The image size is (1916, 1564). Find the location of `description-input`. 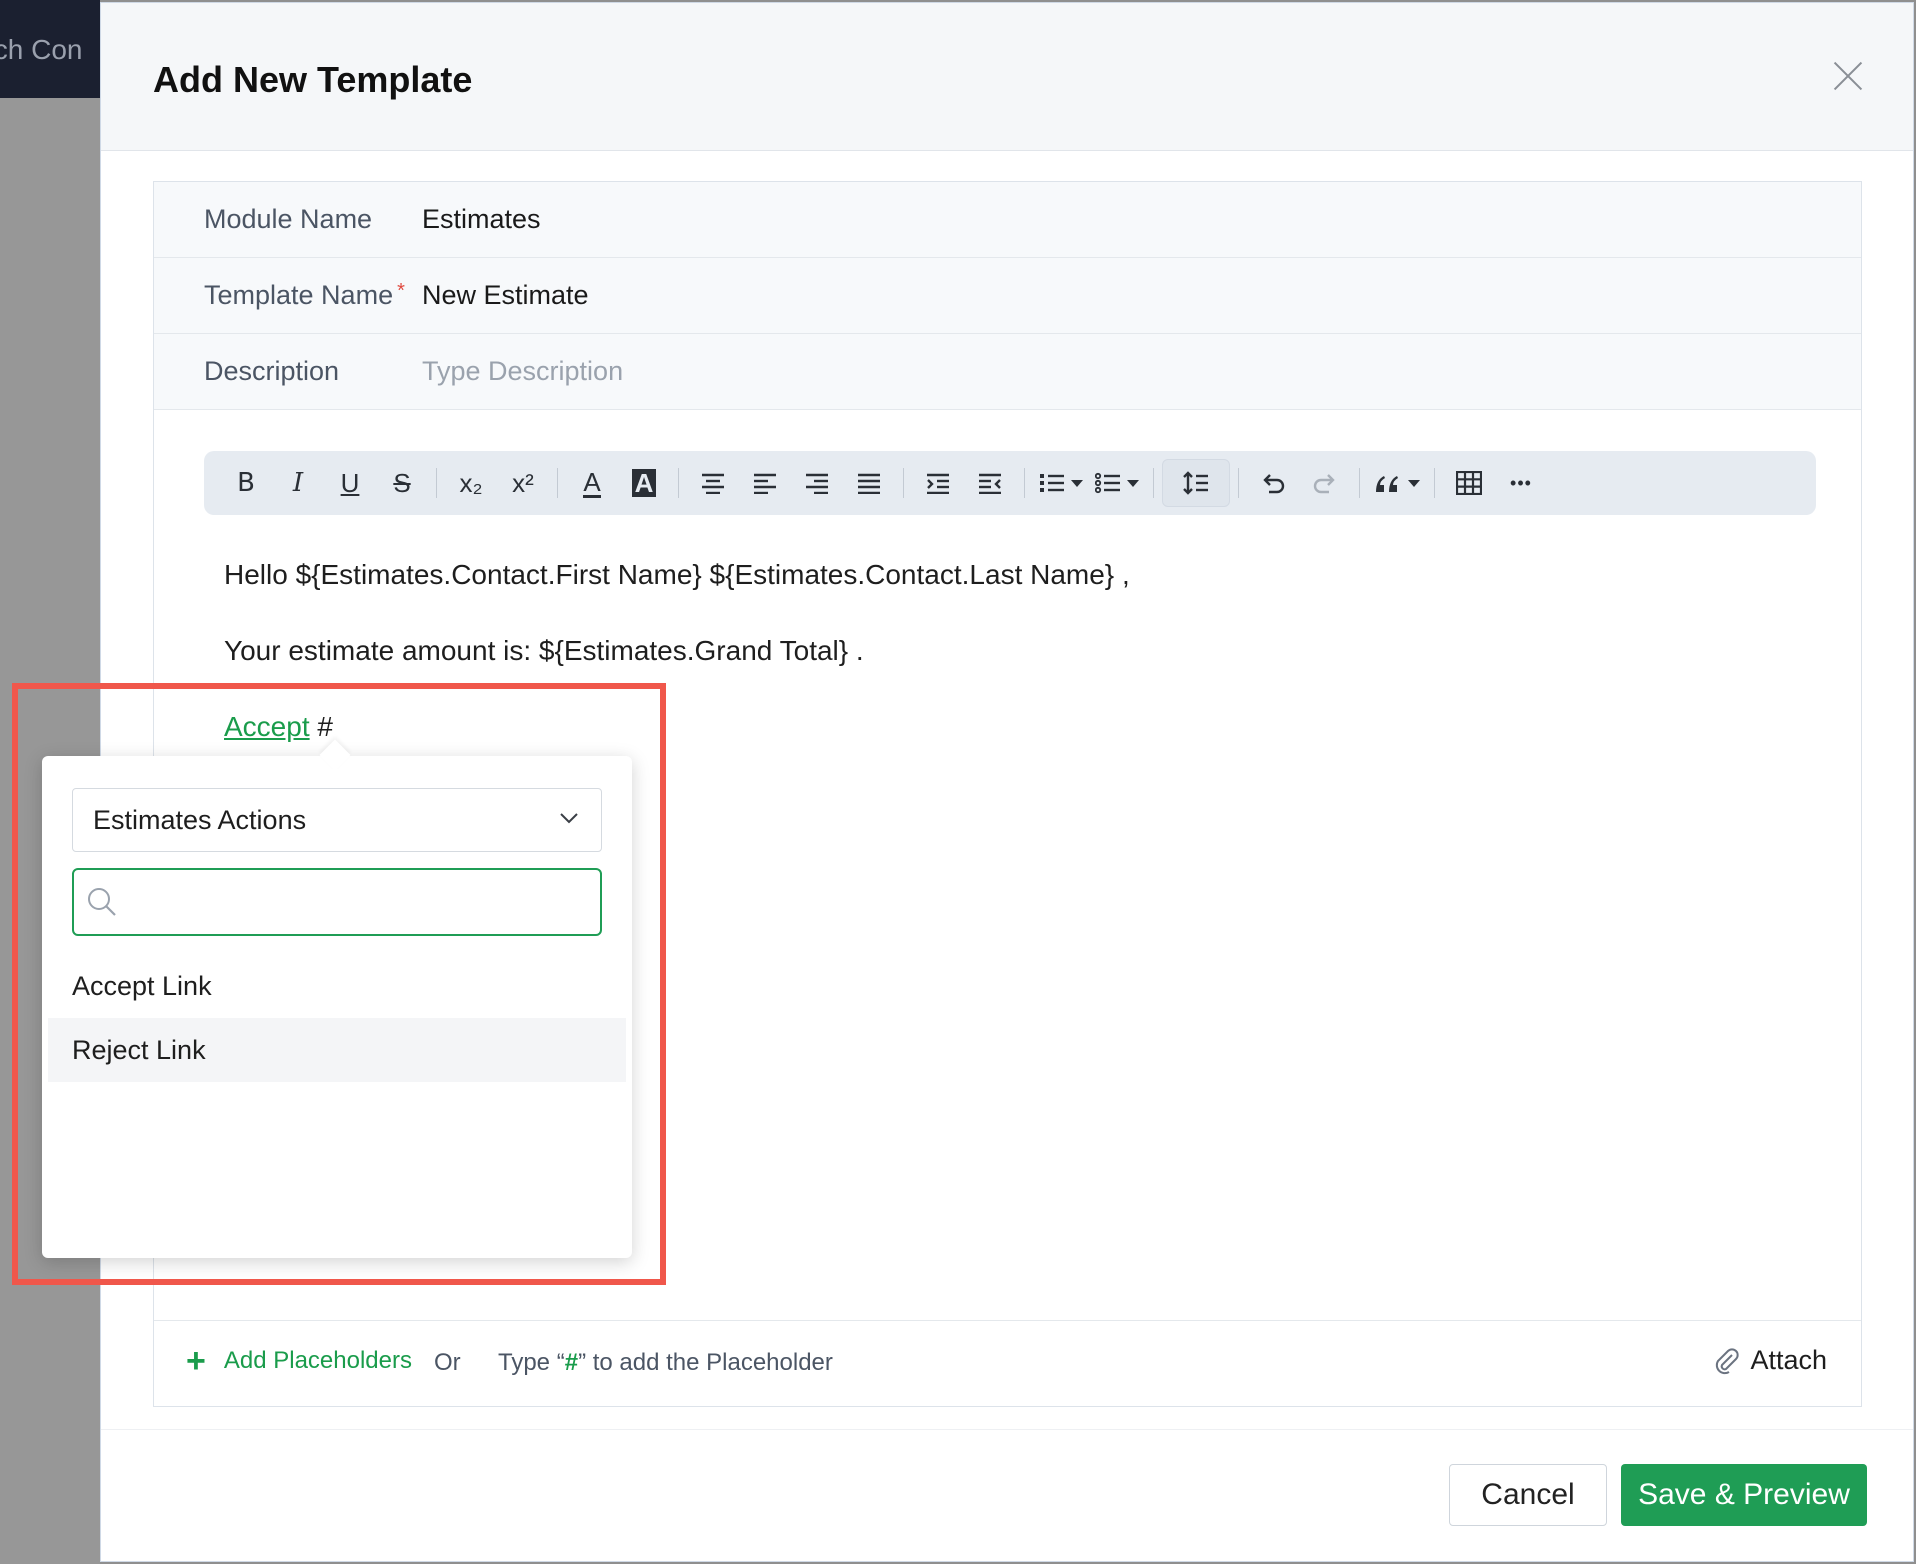

description-input is located at coordinates (1022, 371).